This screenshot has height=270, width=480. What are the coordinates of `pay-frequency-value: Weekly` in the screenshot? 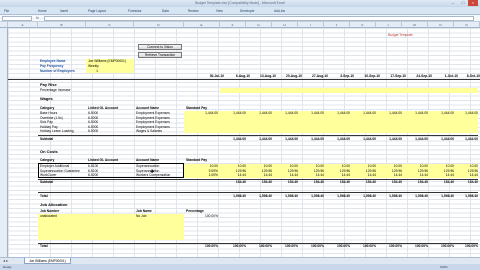 It's located at (93, 66).